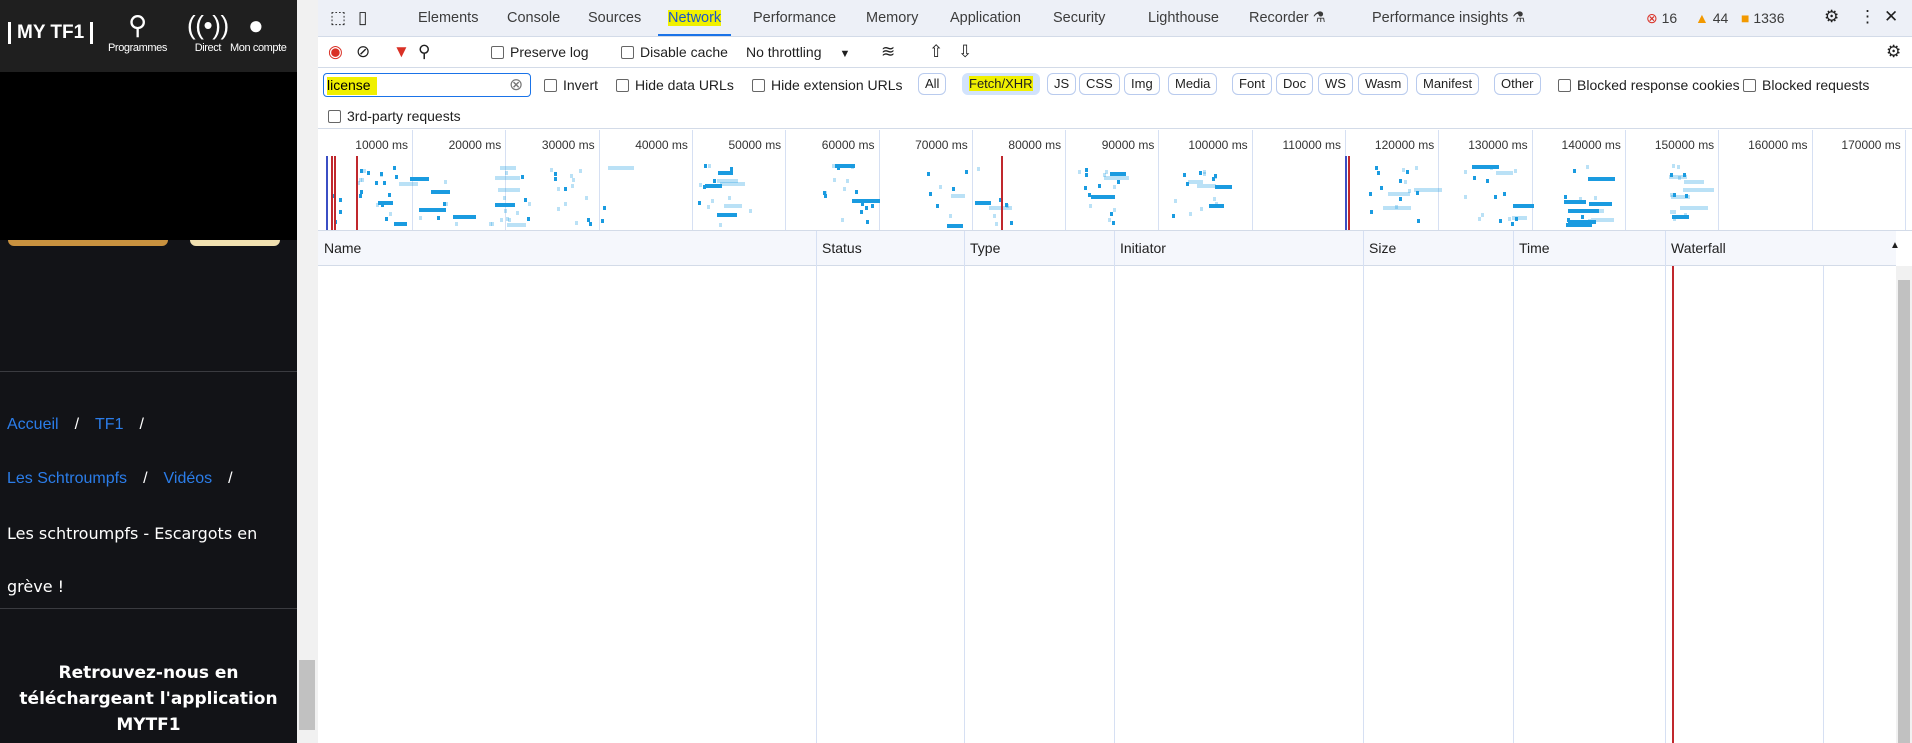  I want to click on filter-js: JS, so click(1062, 84).